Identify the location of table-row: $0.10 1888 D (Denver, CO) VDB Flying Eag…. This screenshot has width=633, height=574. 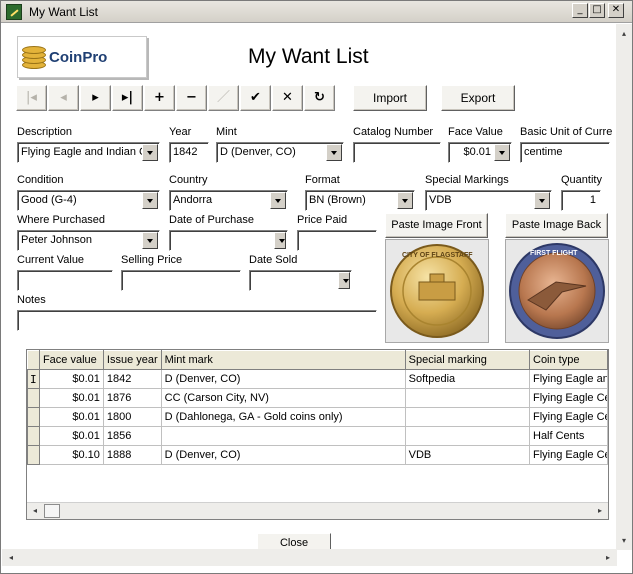
(317, 455).